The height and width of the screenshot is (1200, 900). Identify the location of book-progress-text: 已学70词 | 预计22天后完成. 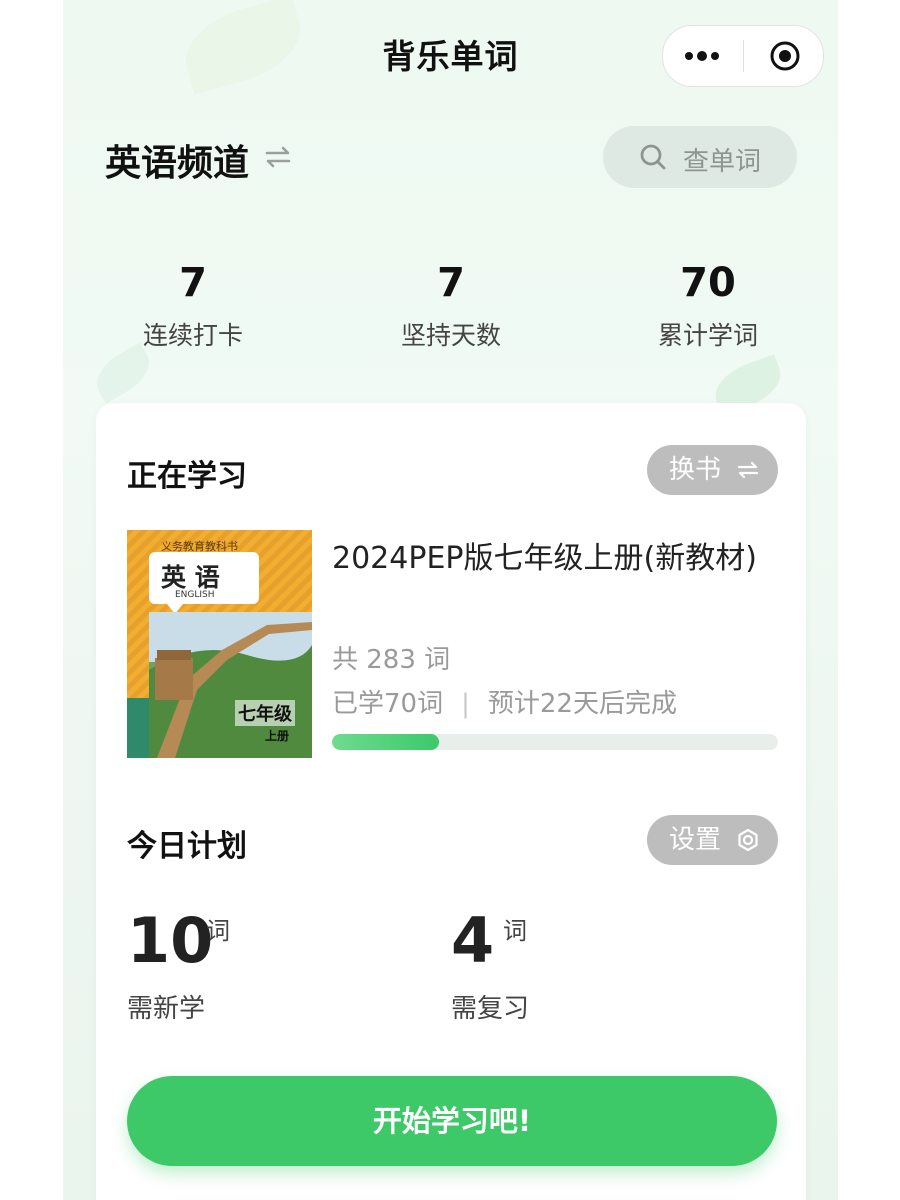
(504, 701).